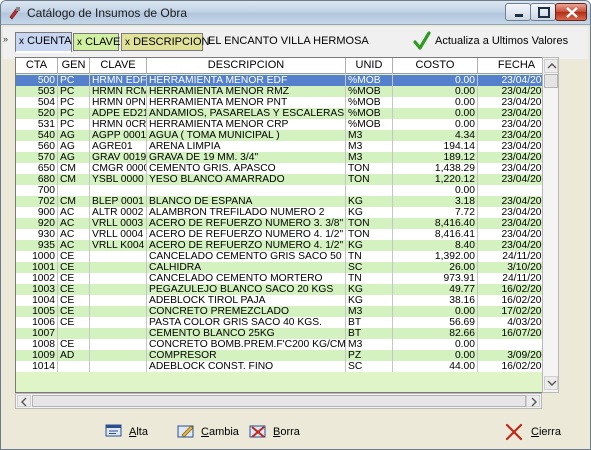 The width and height of the screenshot is (591, 450). I want to click on cierra-button: Cierra, so click(535, 432).